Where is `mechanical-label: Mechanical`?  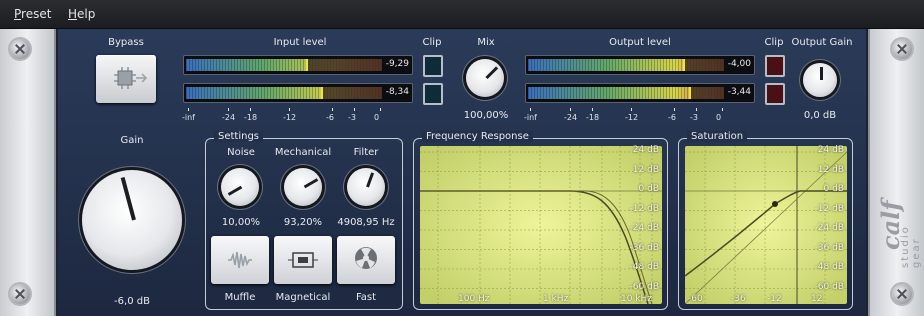 mechanical-label: Mechanical is located at coordinates (303, 152).